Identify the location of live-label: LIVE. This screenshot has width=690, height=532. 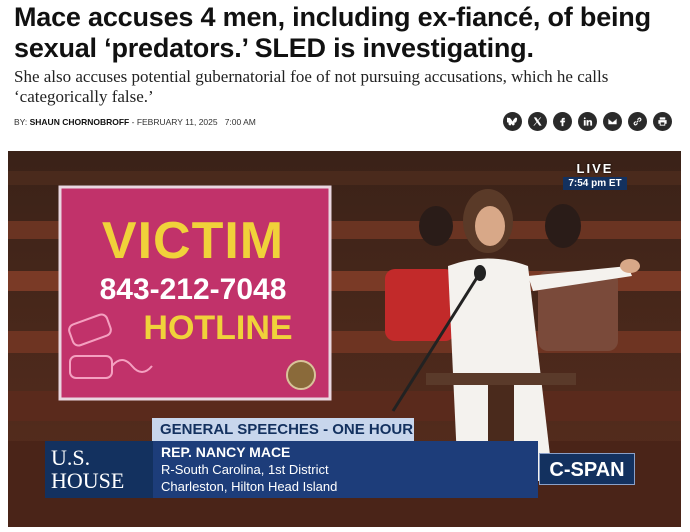
(595, 168).